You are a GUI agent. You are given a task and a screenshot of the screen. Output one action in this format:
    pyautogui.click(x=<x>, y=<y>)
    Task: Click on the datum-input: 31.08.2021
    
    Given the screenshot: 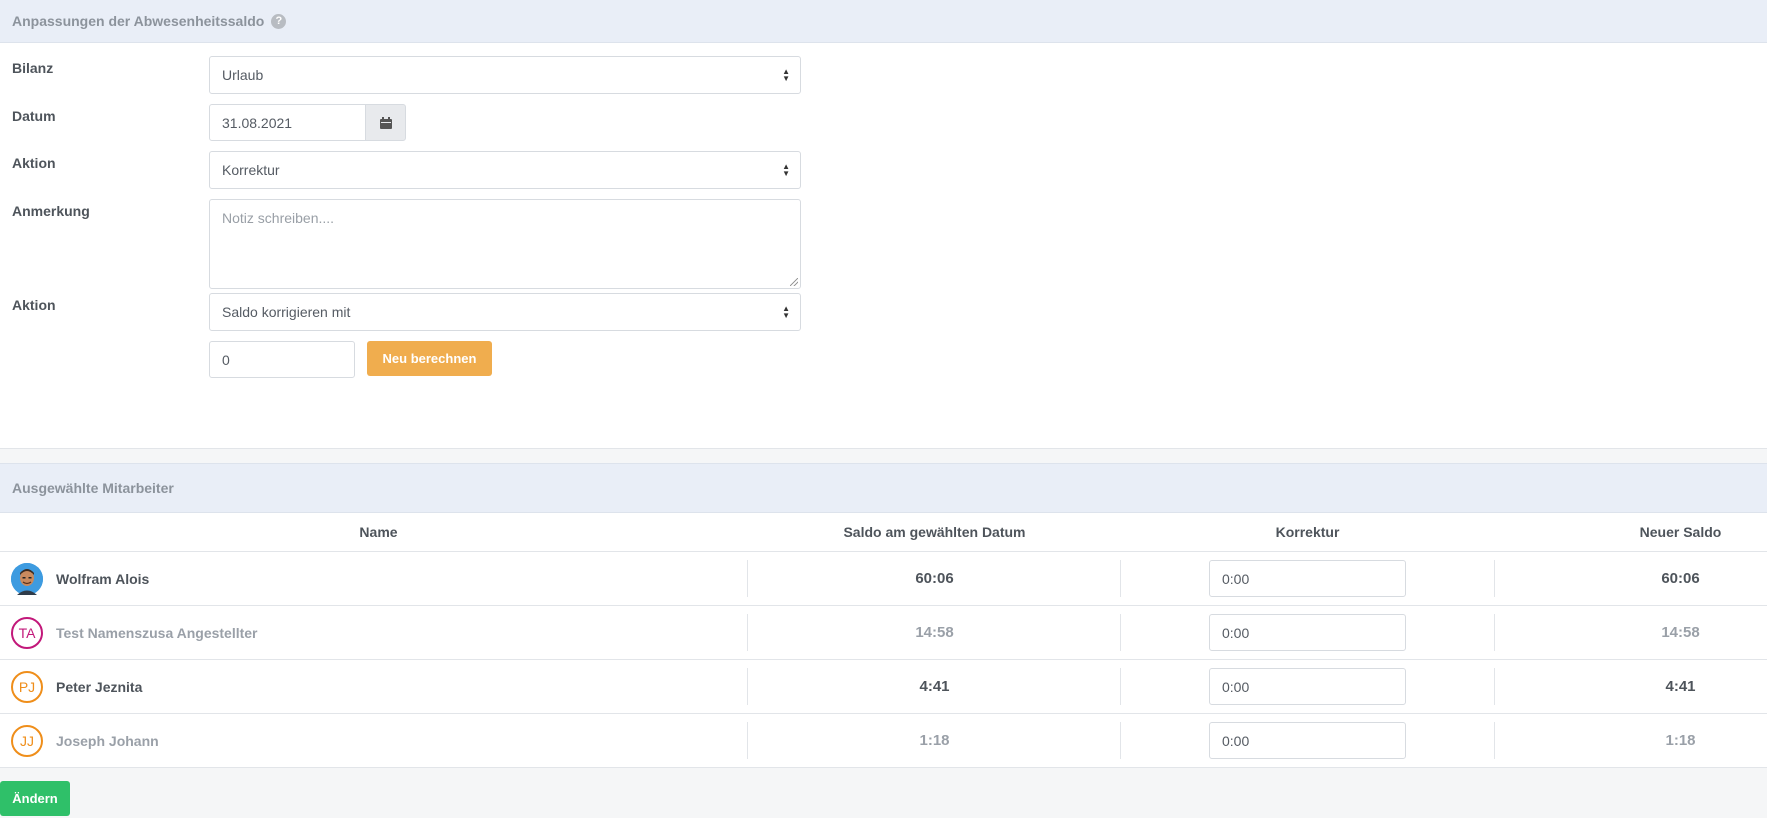 What is the action you would take?
    pyautogui.click(x=287, y=122)
    